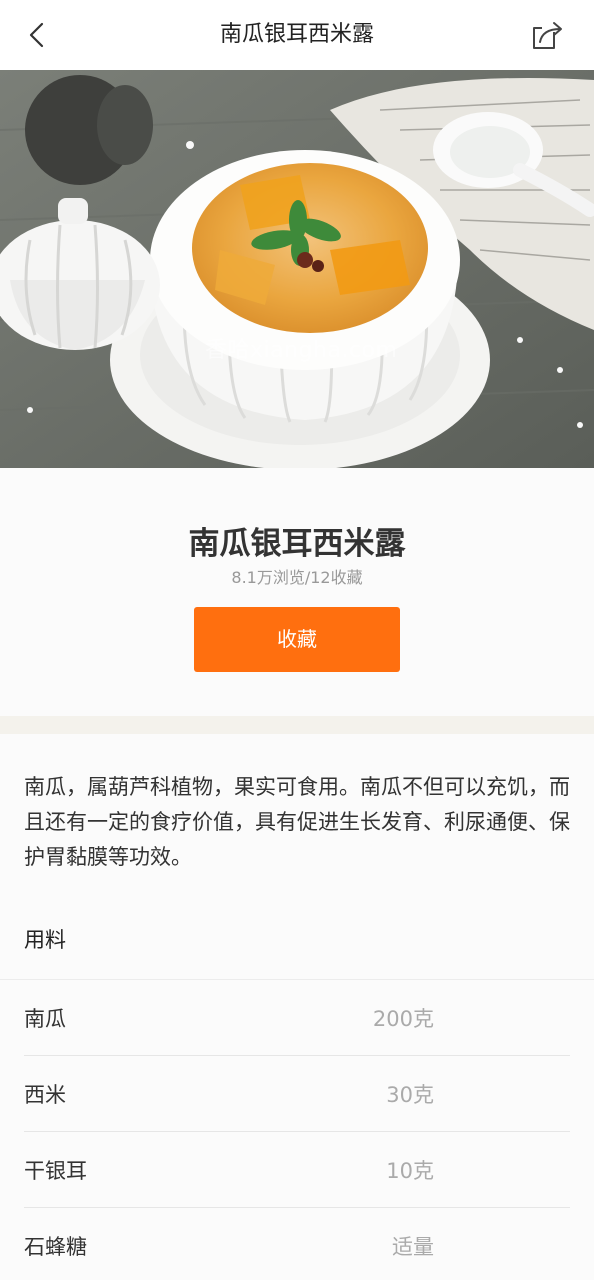  I want to click on ingredient-name: 南瓜, so click(45, 1019).